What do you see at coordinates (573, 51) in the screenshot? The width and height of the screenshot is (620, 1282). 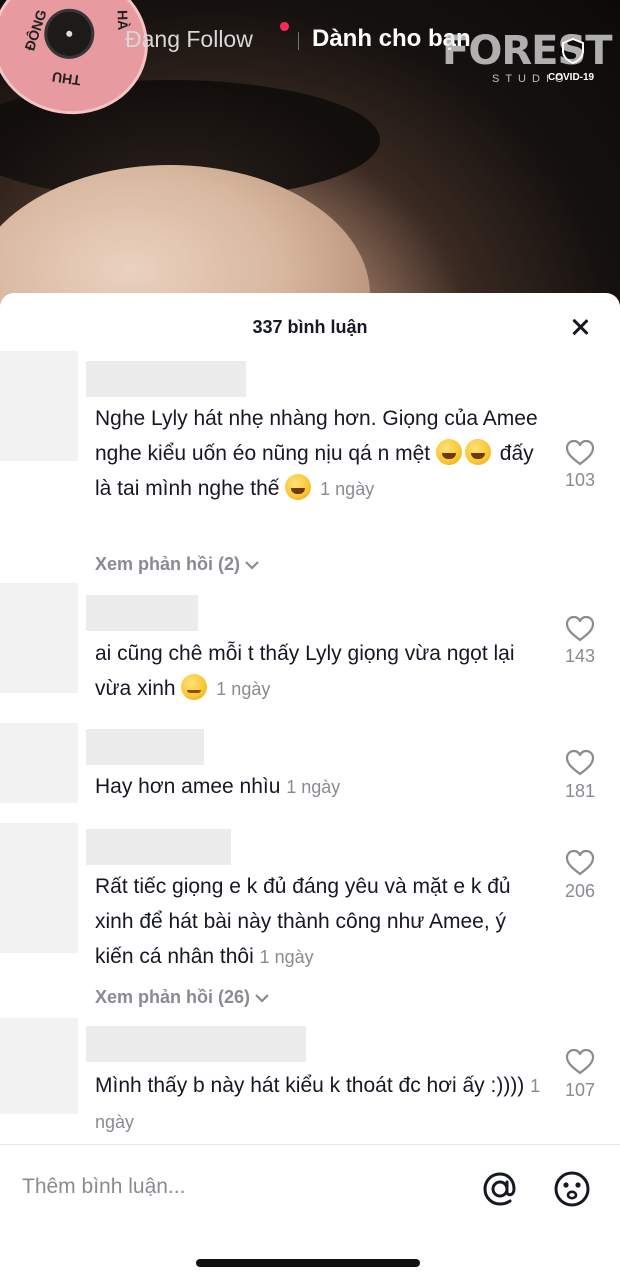 I see `shield-icon` at bounding box center [573, 51].